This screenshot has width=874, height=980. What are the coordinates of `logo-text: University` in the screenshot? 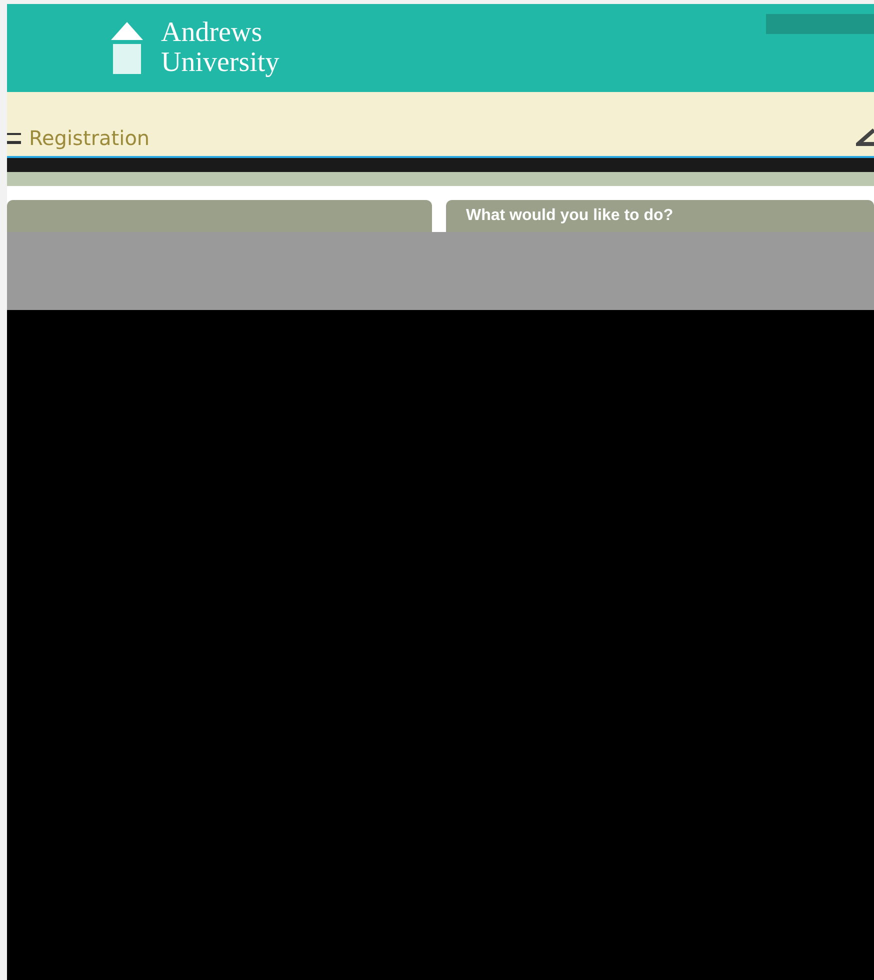 It's located at (220, 63).